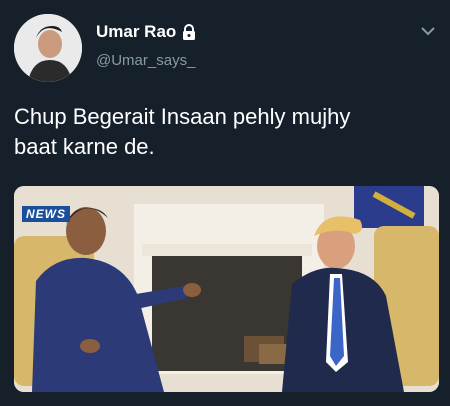  What do you see at coordinates (182, 116) in the screenshot?
I see `tweet-text-line-1: Chup Begerait Insaan pehly mujhy` at bounding box center [182, 116].